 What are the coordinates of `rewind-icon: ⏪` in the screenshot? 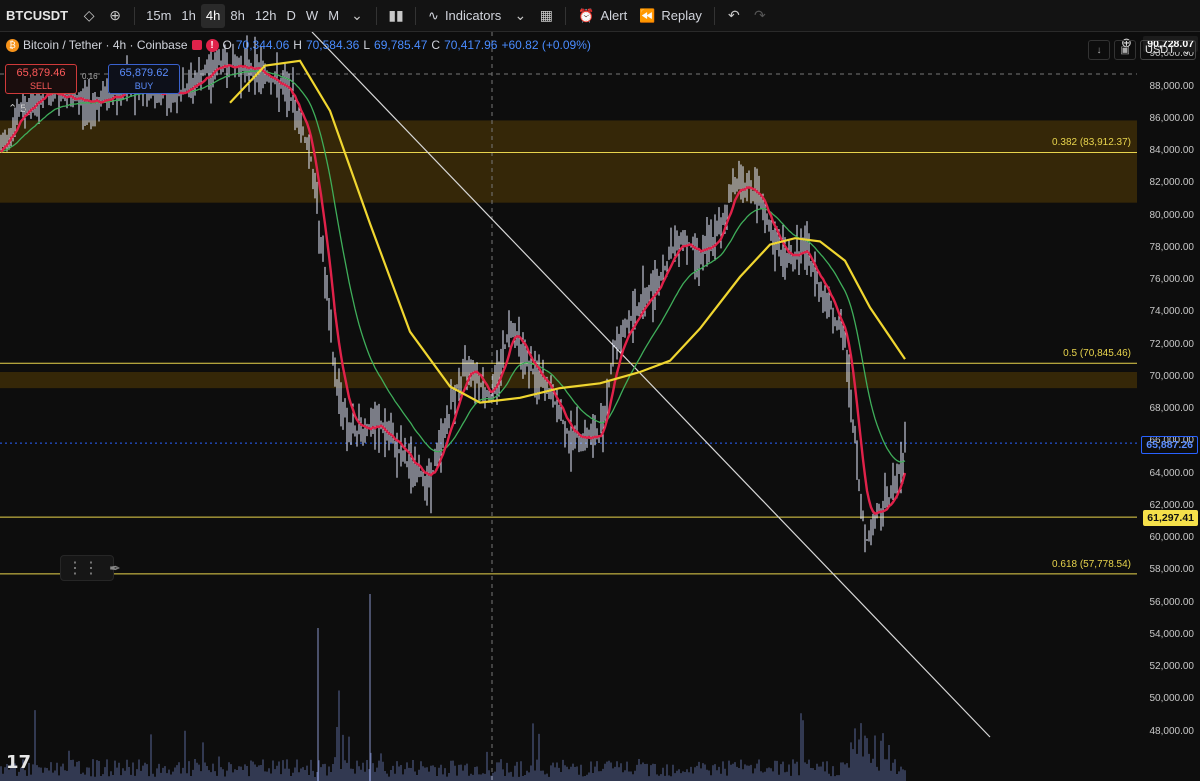 It's located at (647, 15).